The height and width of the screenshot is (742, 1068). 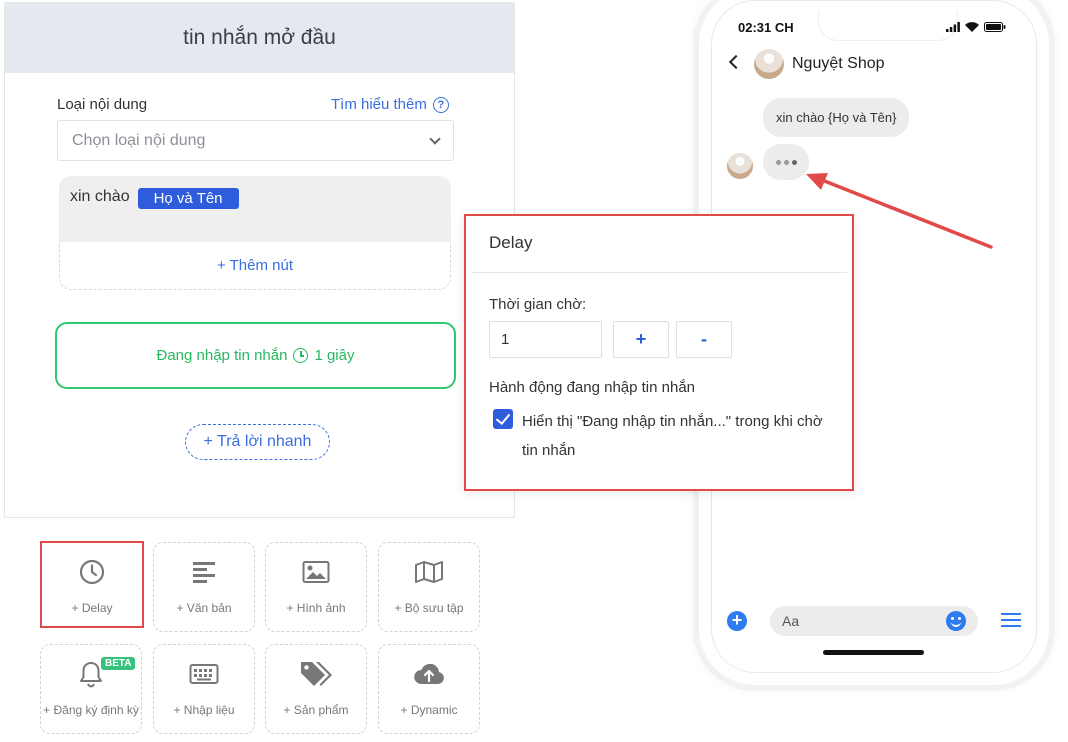 What do you see at coordinates (92, 608) in the screenshot?
I see `tool-label: + Delay` at bounding box center [92, 608].